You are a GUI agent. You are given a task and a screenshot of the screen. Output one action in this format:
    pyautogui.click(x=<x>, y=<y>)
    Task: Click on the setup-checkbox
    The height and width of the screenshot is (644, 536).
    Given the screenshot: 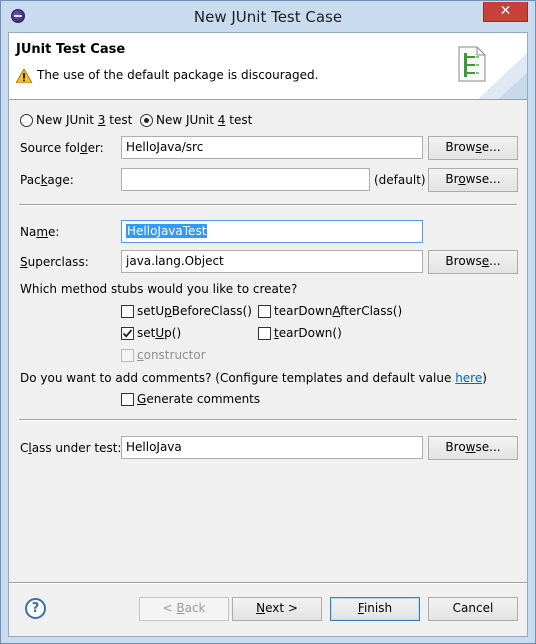 What is the action you would take?
    pyautogui.click(x=127, y=333)
    